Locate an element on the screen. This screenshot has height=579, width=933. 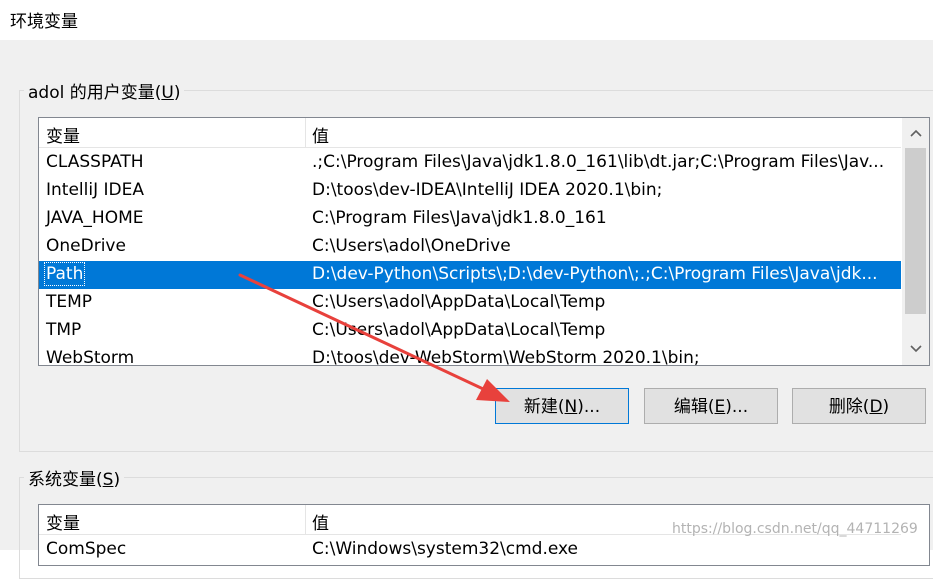
variable-name: JAVA_HOME is located at coordinates (95, 218).